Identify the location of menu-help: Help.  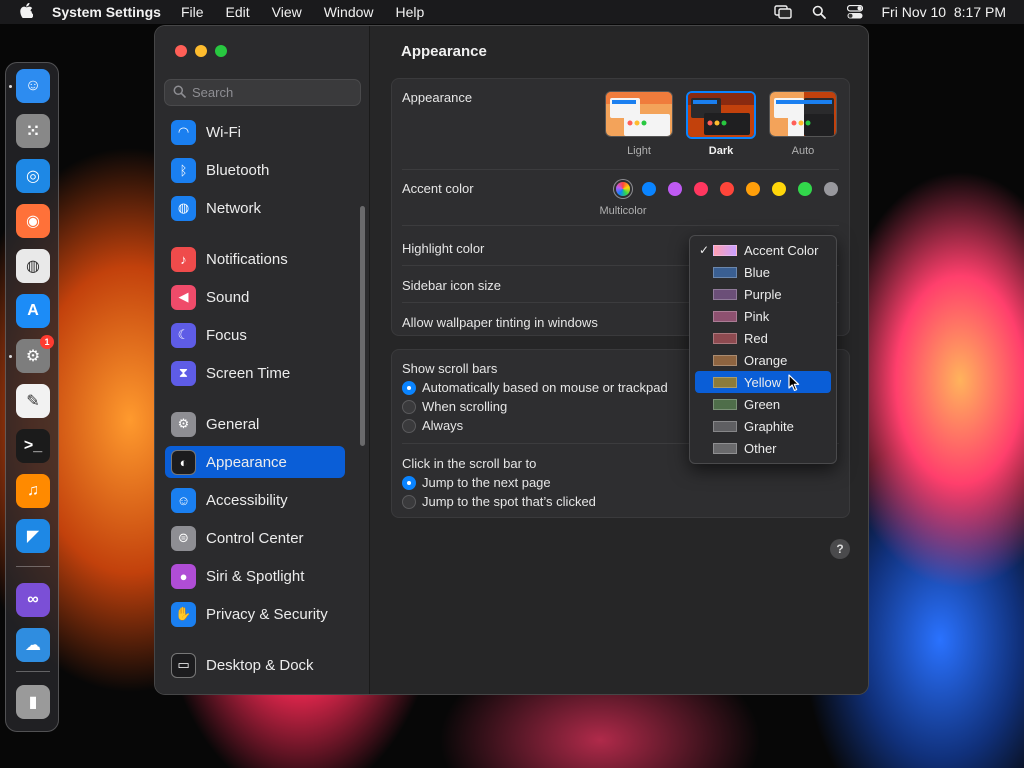
(410, 12).